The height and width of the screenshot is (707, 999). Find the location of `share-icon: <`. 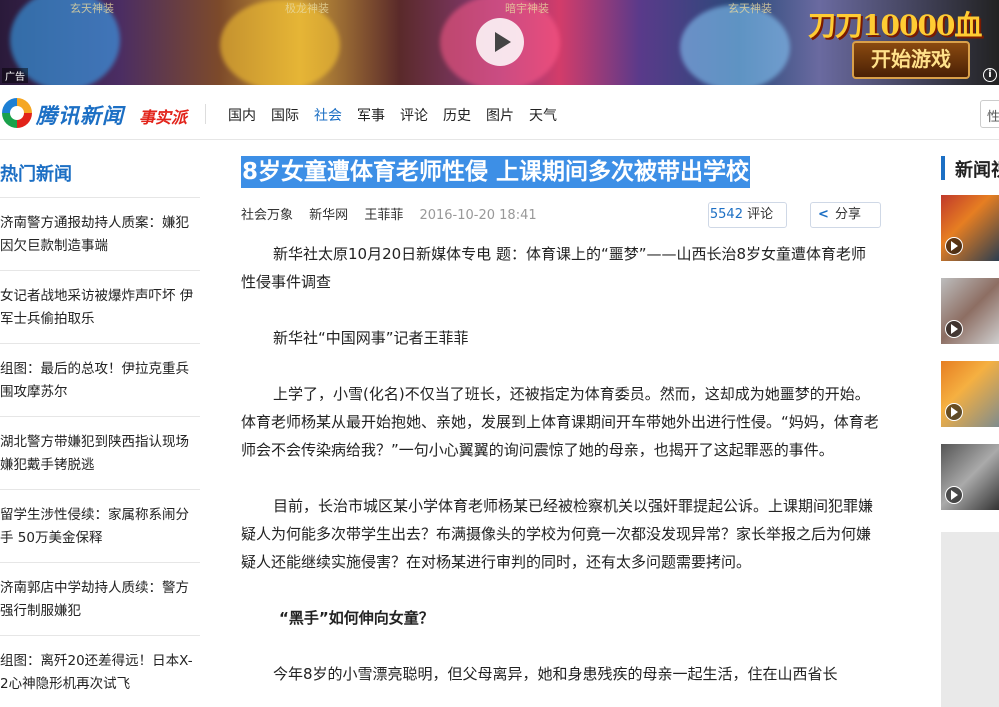

share-icon: < is located at coordinates (823, 214).